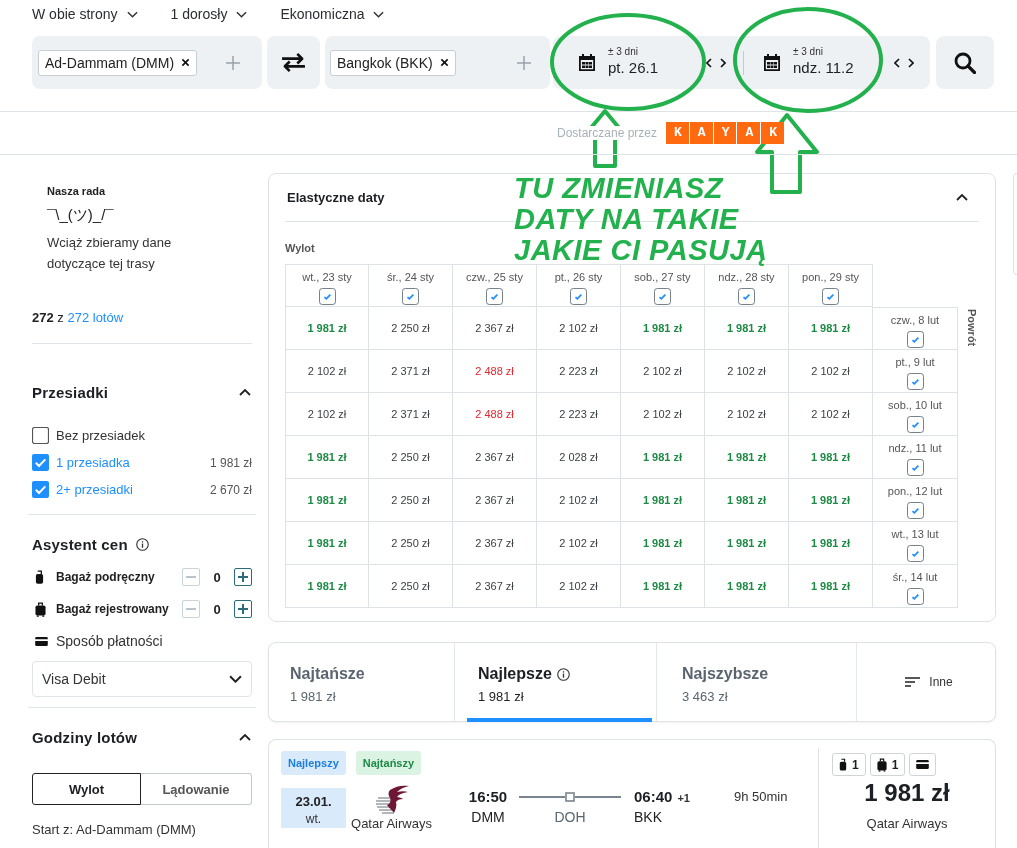  What do you see at coordinates (147, 62) in the screenshot?
I see `origin-field: Ad-Dammam (DMM)` at bounding box center [147, 62].